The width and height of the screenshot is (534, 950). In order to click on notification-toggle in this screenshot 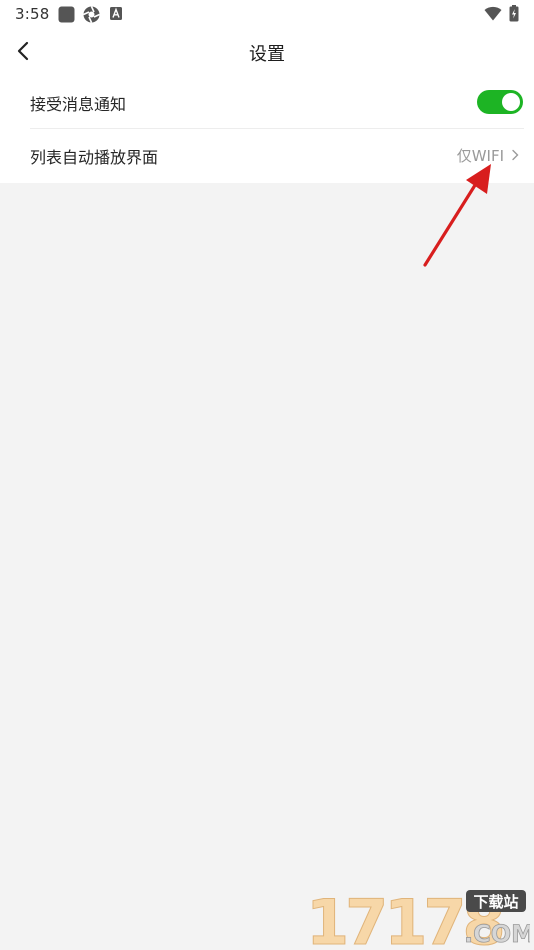, I will do `click(500, 102)`.